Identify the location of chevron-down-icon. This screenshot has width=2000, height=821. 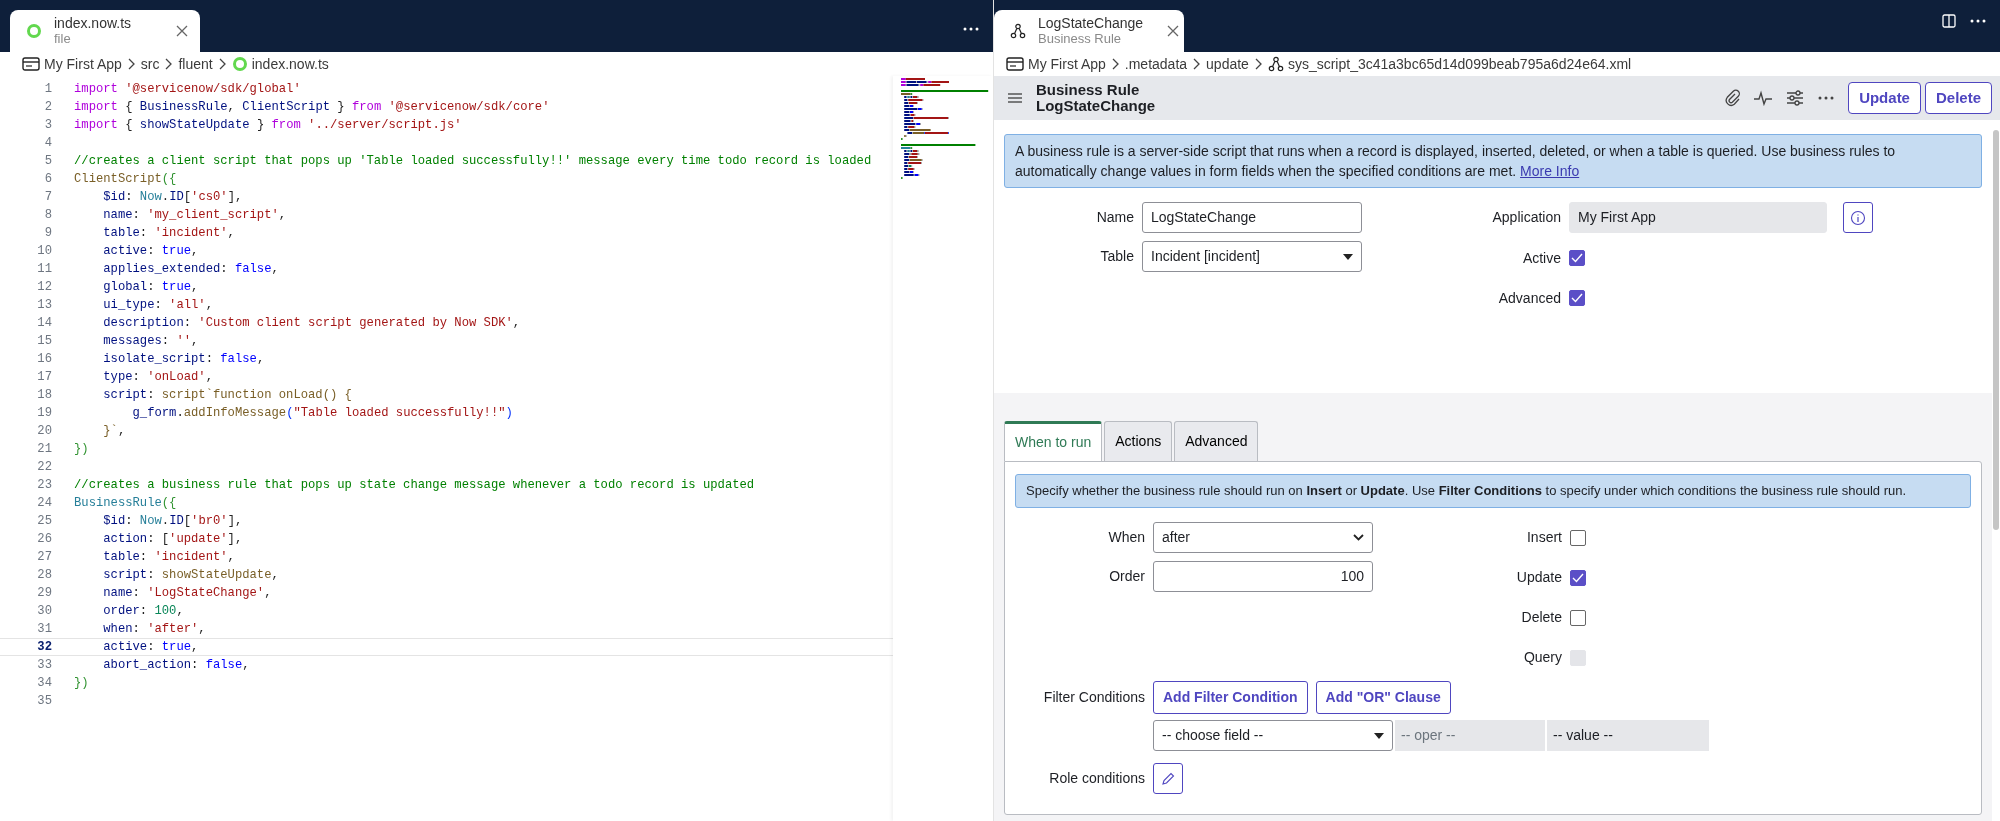
(1358, 537).